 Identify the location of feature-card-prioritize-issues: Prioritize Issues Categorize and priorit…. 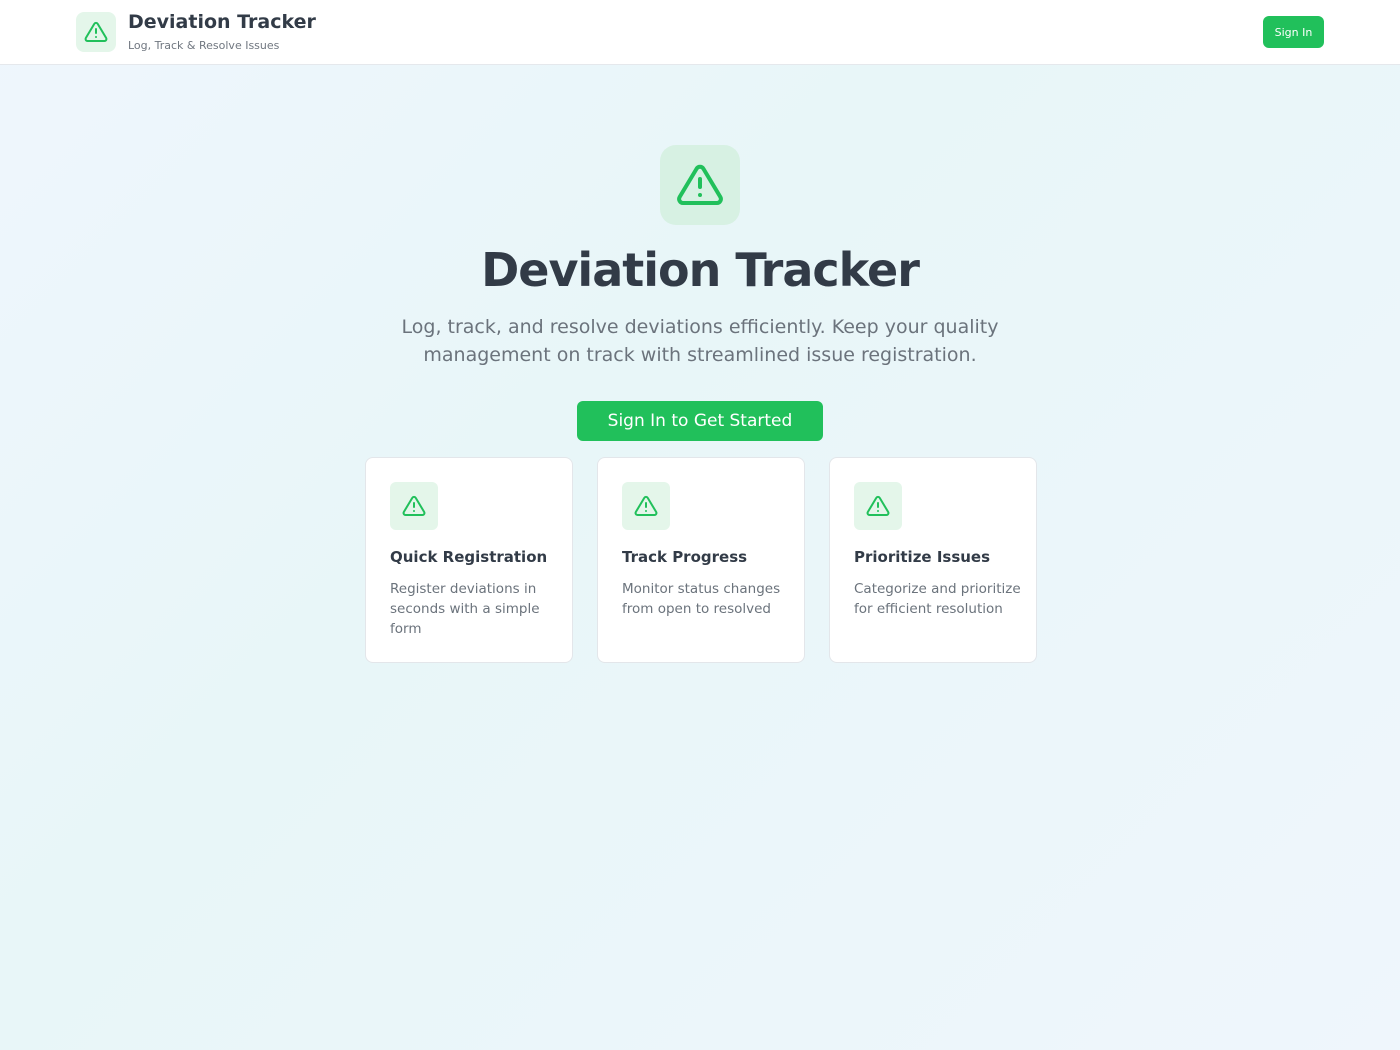
(933, 560).